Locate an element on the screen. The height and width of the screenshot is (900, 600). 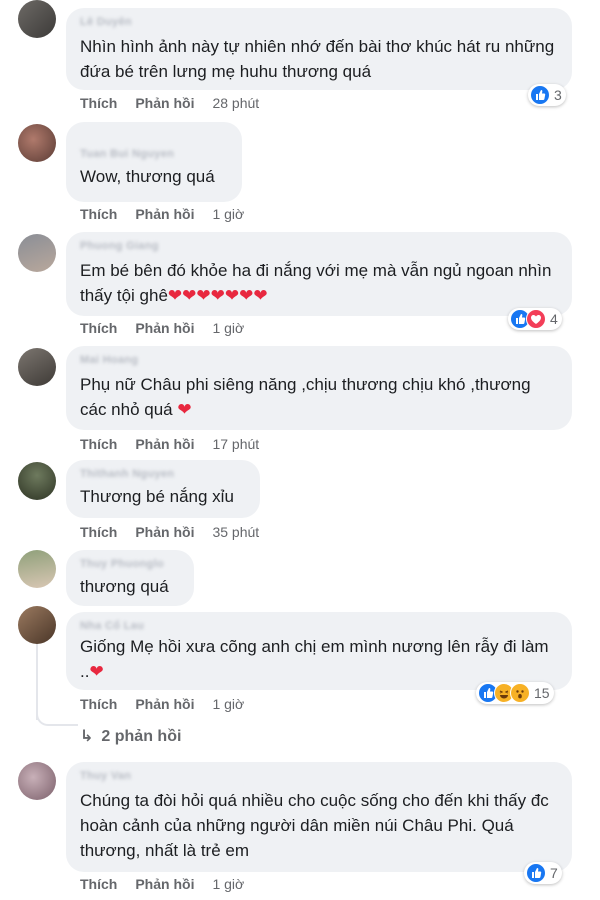
comment-author: Tuan Bui Nguyen is located at coordinates (154, 155).